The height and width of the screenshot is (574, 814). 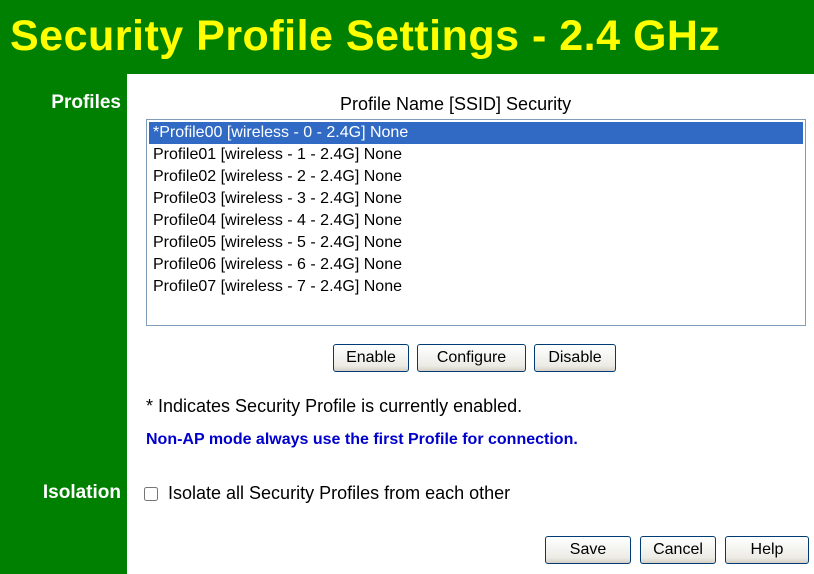 What do you see at coordinates (476, 199) in the screenshot?
I see `profile-option-3: Profile03 [wireless - 3 - 2.4G] None` at bounding box center [476, 199].